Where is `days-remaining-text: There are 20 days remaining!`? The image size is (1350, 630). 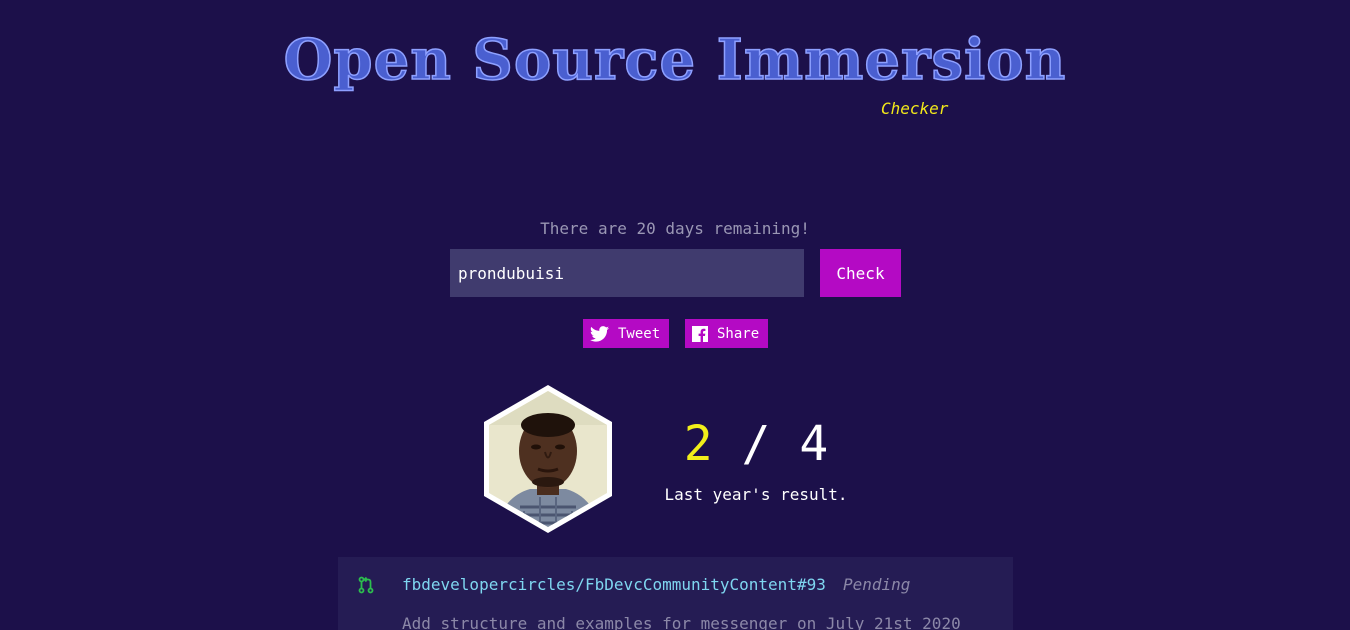
days-remaining-text: There are 20 days remaining! is located at coordinates (675, 228).